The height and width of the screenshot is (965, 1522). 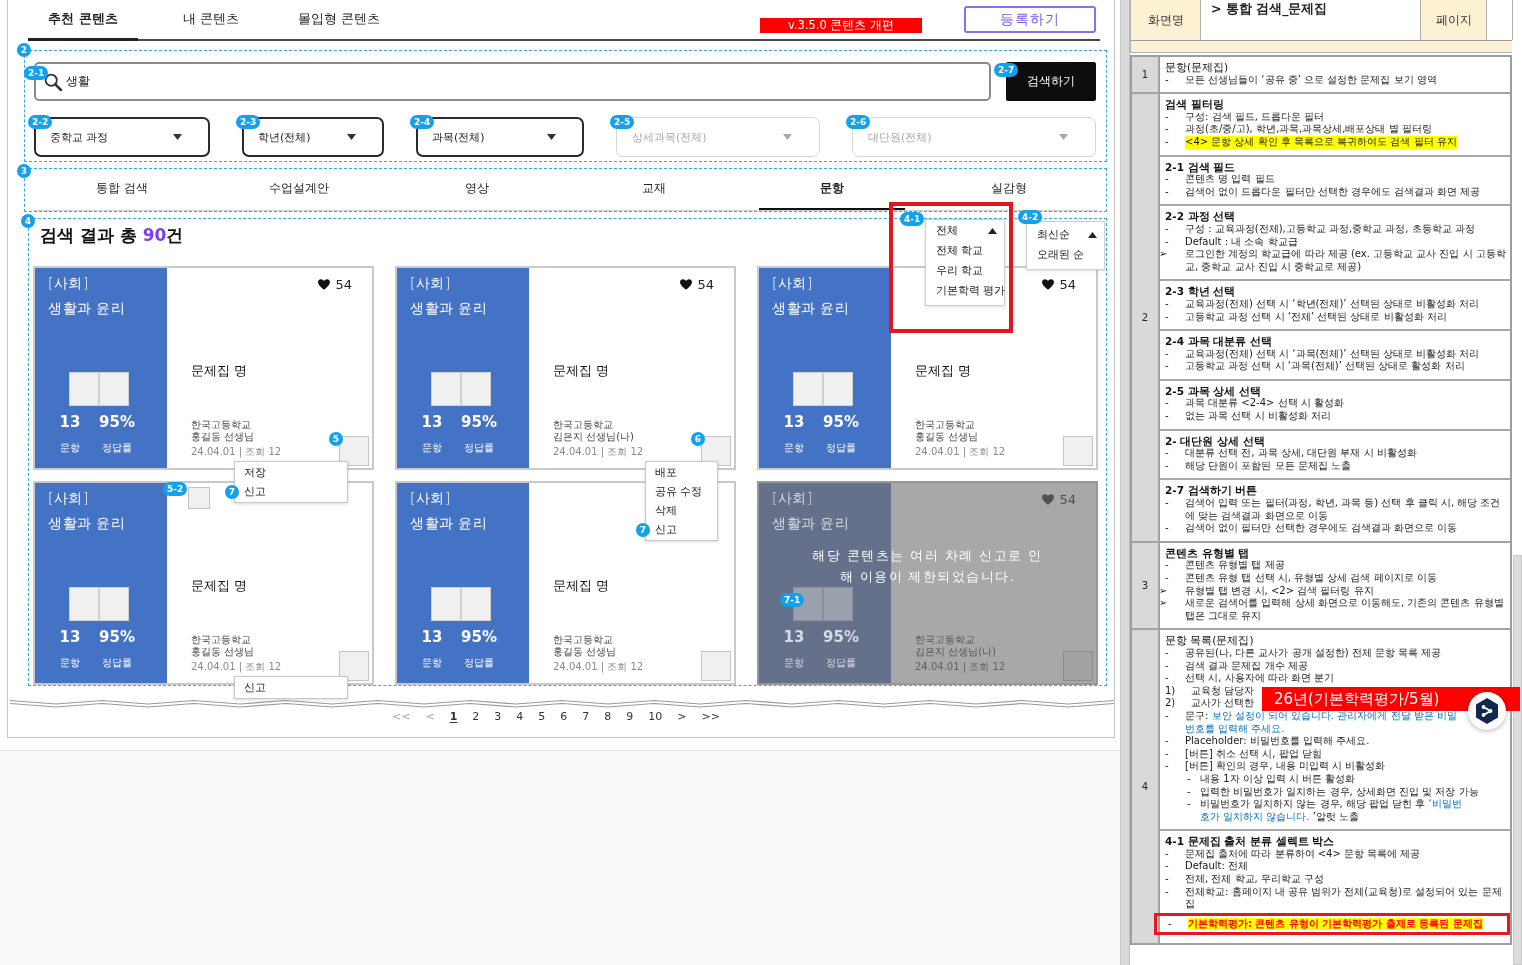 I want to click on menu-item: 삭제, so click(x=681, y=510).